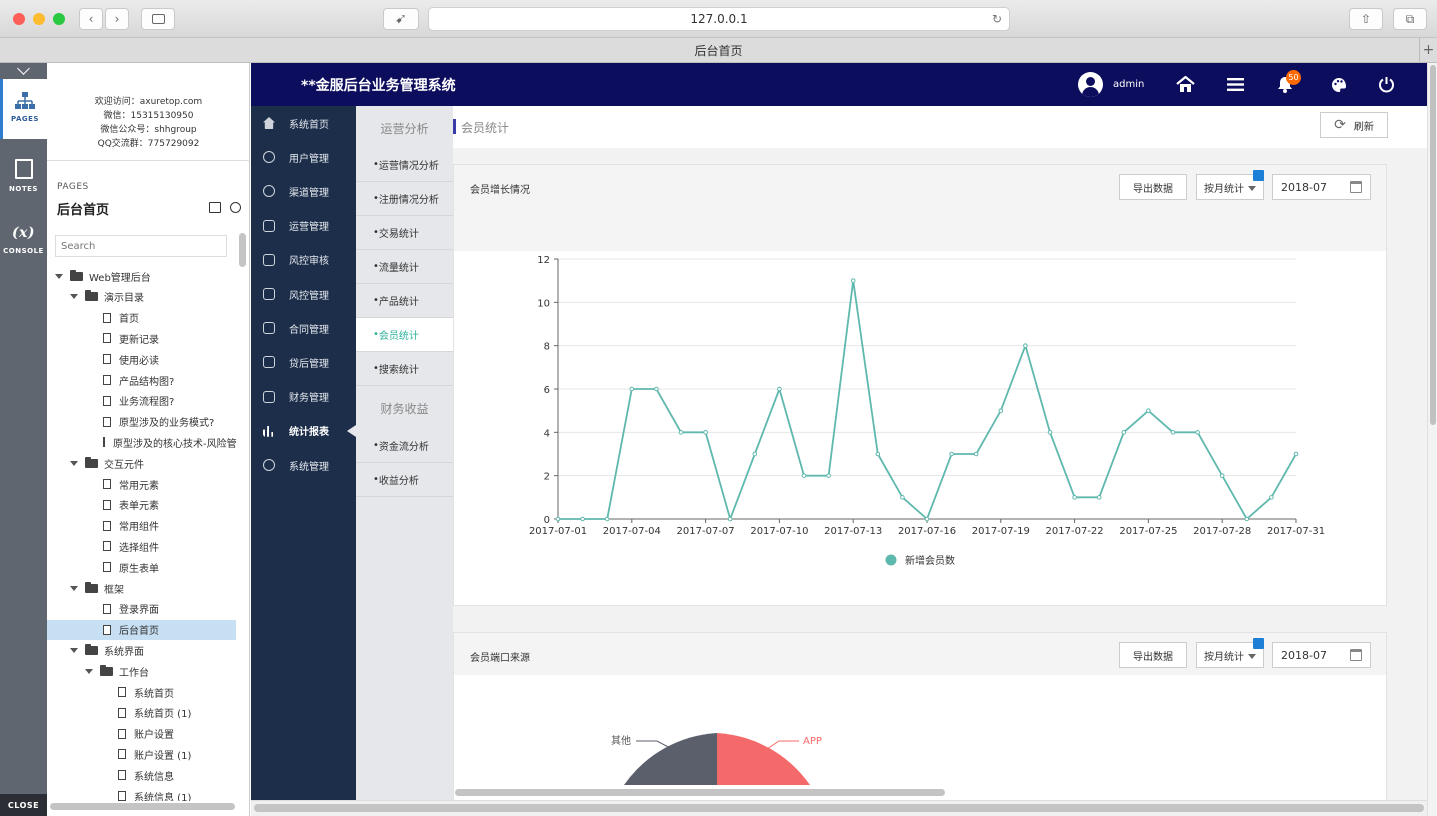  What do you see at coordinates (141, 338) in the screenshot?
I see `tree-page: 更新记录` at bounding box center [141, 338].